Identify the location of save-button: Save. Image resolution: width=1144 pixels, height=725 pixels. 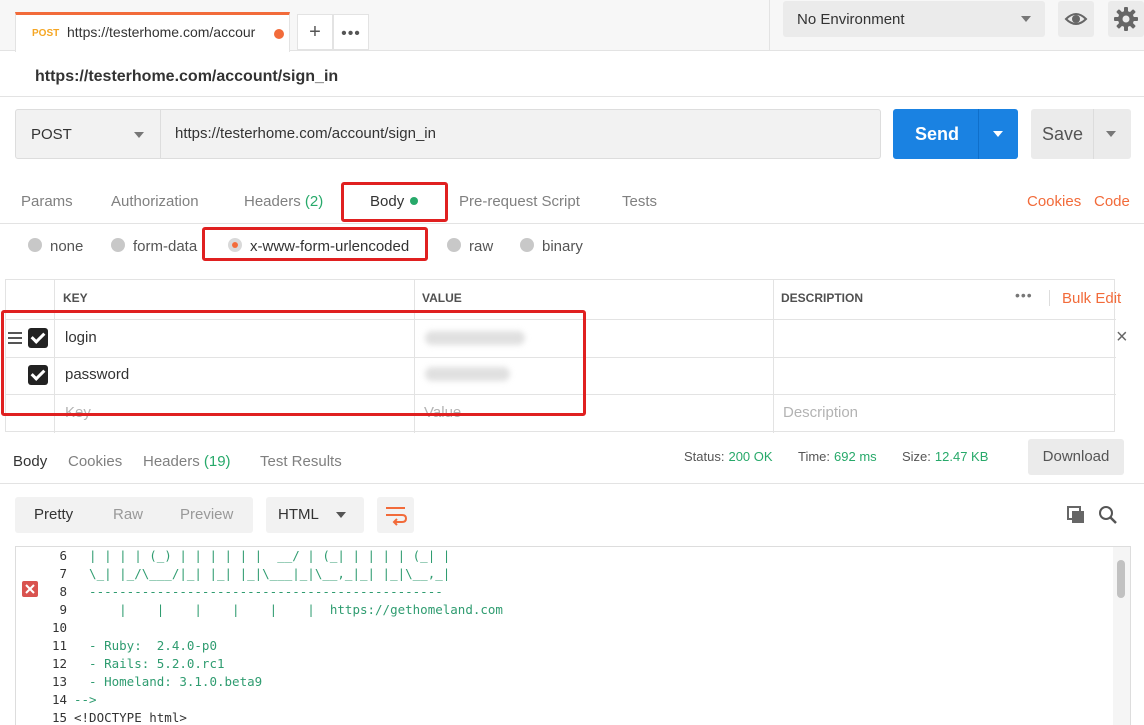
(1081, 134).